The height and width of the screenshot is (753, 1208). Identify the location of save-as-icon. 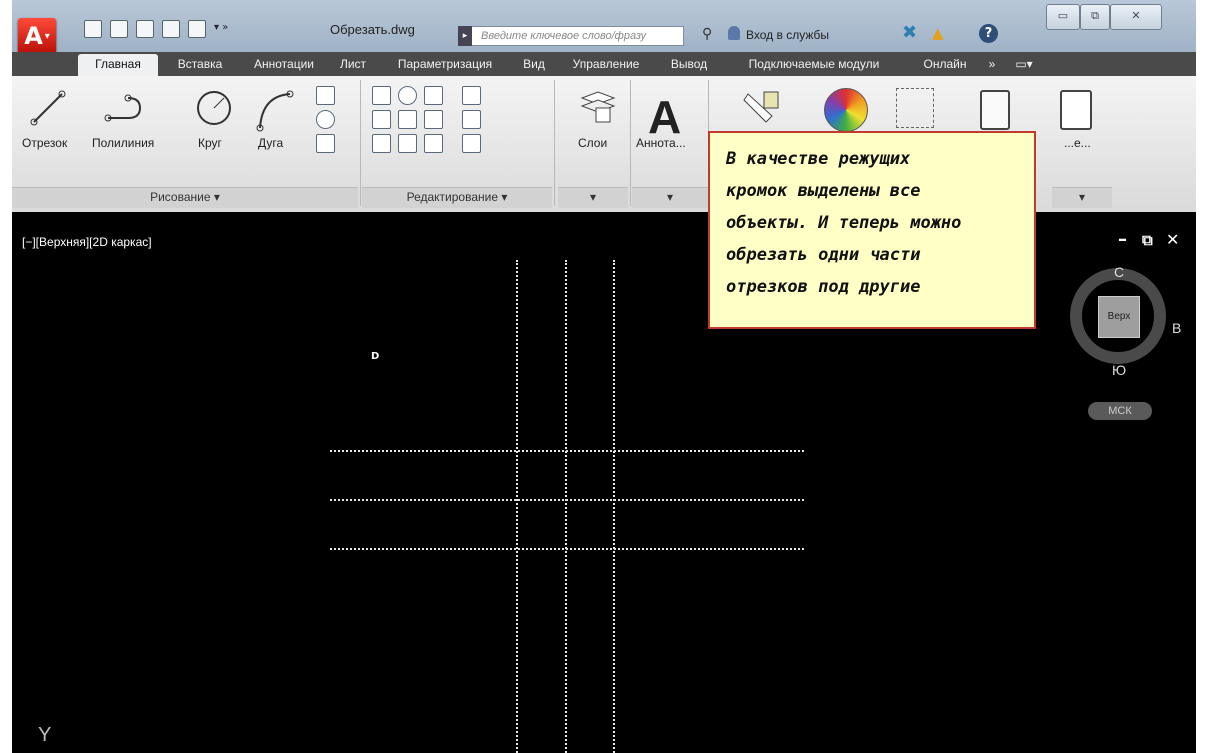
(171, 29).